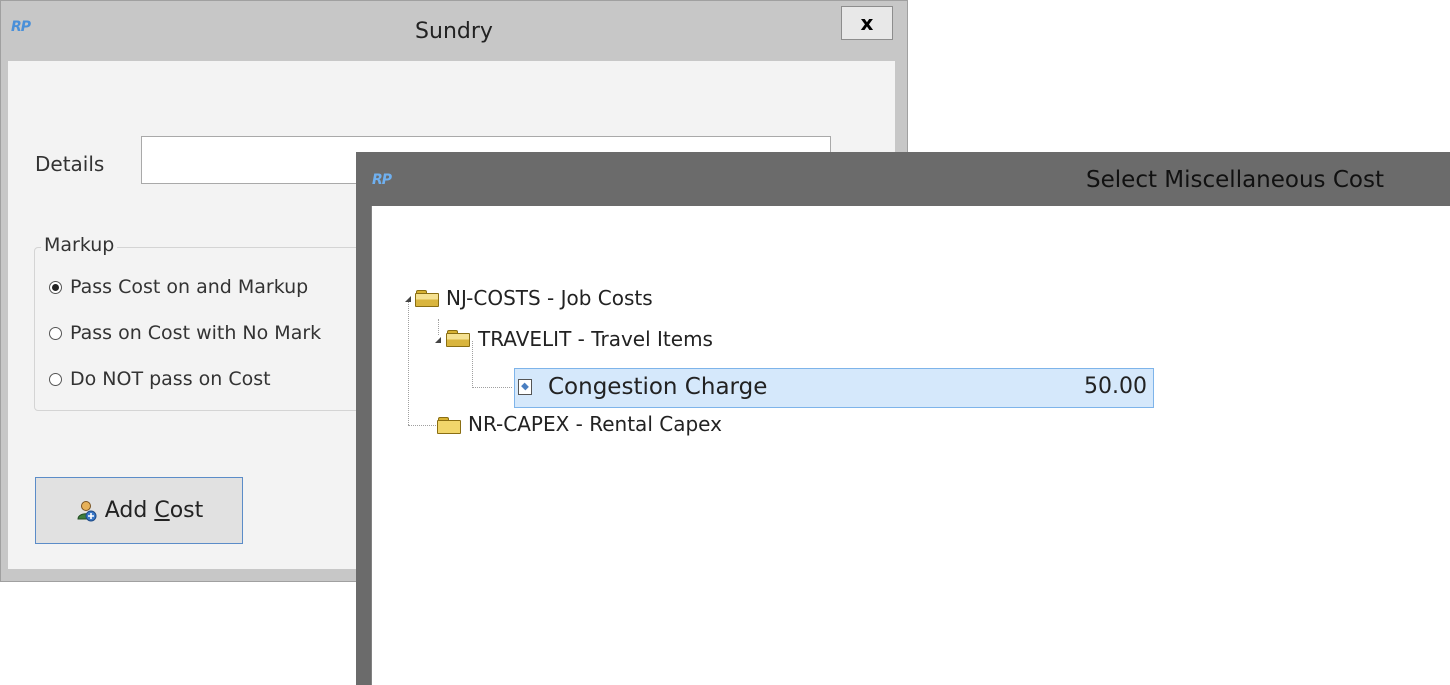 This screenshot has width=1450, height=685. What do you see at coordinates (382, 180) in the screenshot?
I see `app-logo: RP` at bounding box center [382, 180].